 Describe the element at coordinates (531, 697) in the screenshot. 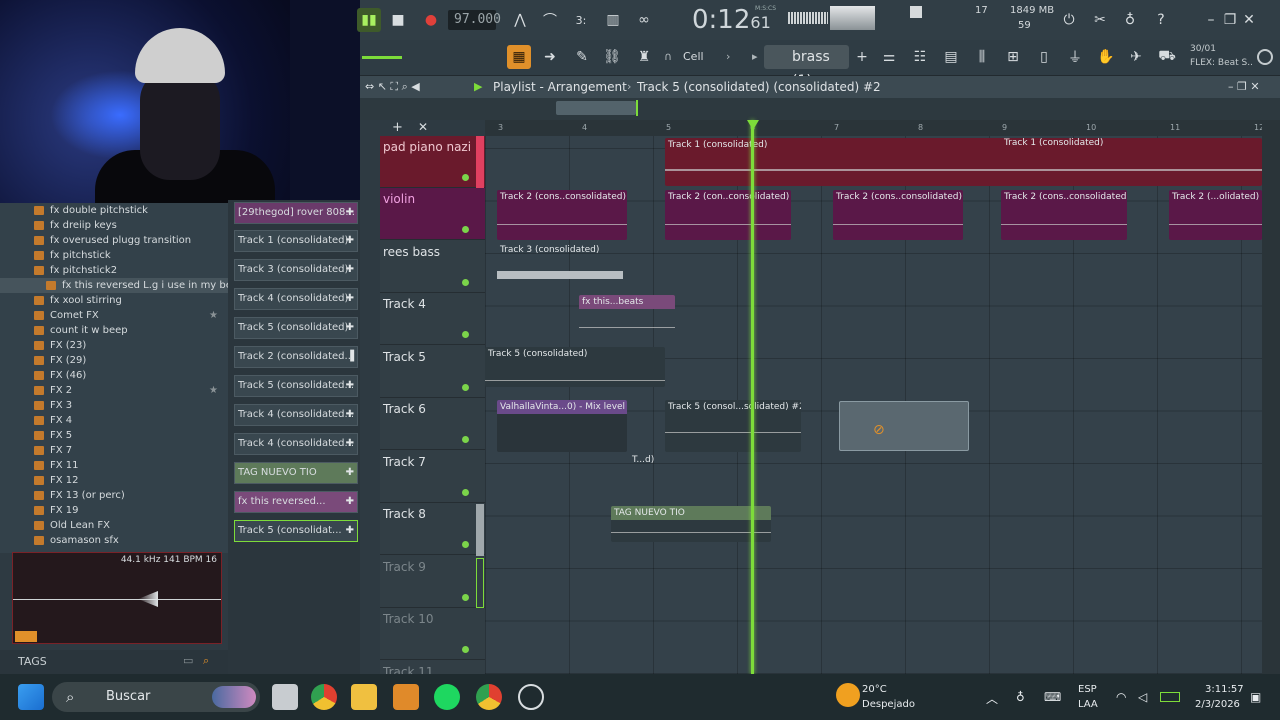

I see `app-icon` at that location.